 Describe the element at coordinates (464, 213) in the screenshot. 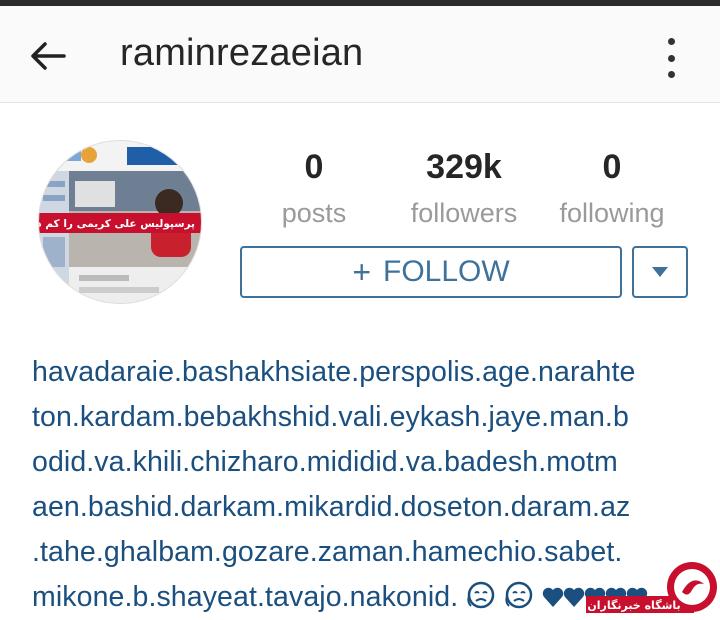

I see `stat-followers-label: followers` at that location.